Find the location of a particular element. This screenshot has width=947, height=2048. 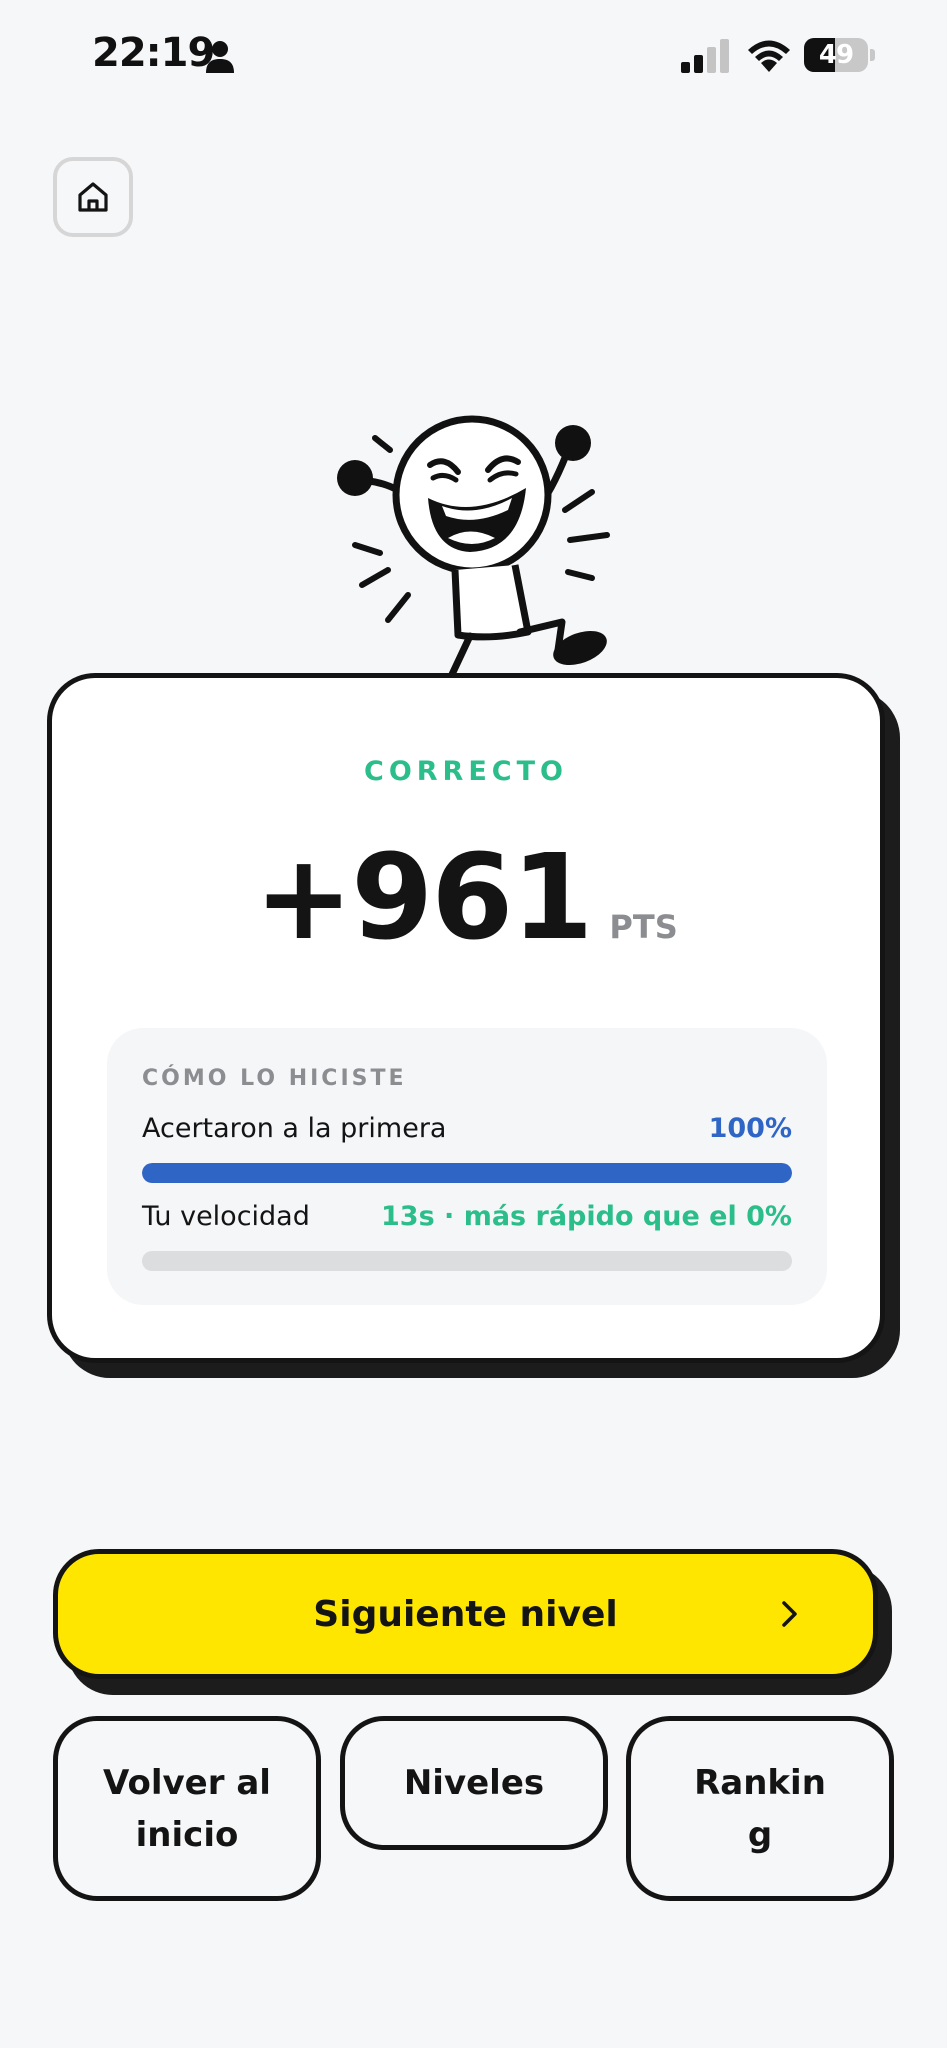

cellular-signal-icon is located at coordinates (705, 56).